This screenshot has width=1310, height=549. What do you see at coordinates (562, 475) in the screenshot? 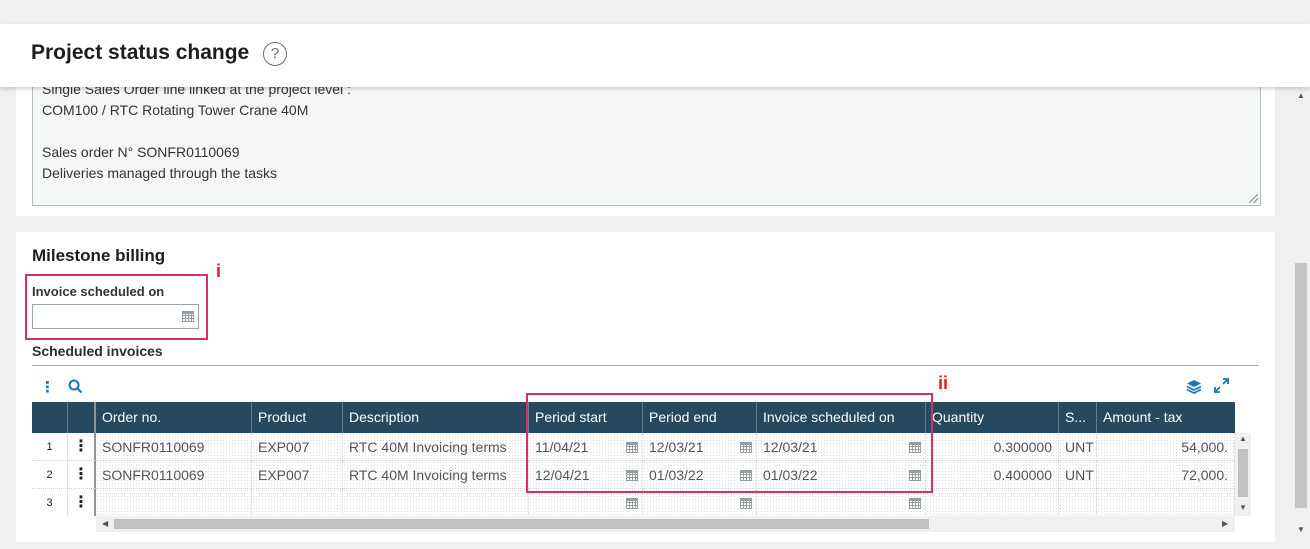
I see `cell-value: 12/04/21` at bounding box center [562, 475].